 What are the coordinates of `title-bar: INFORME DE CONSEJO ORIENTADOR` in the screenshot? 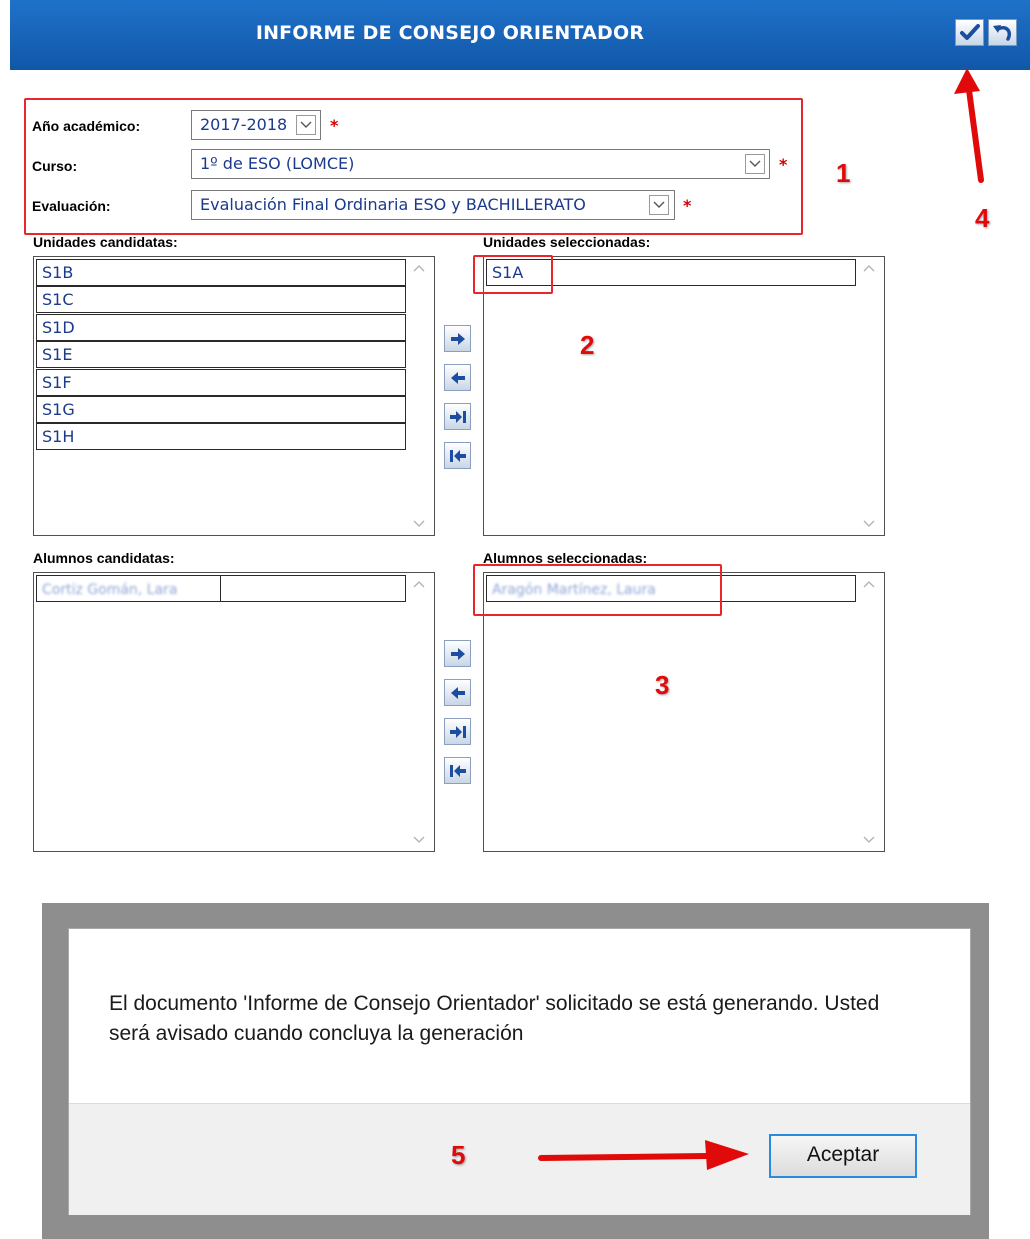 It's located at (520, 35).